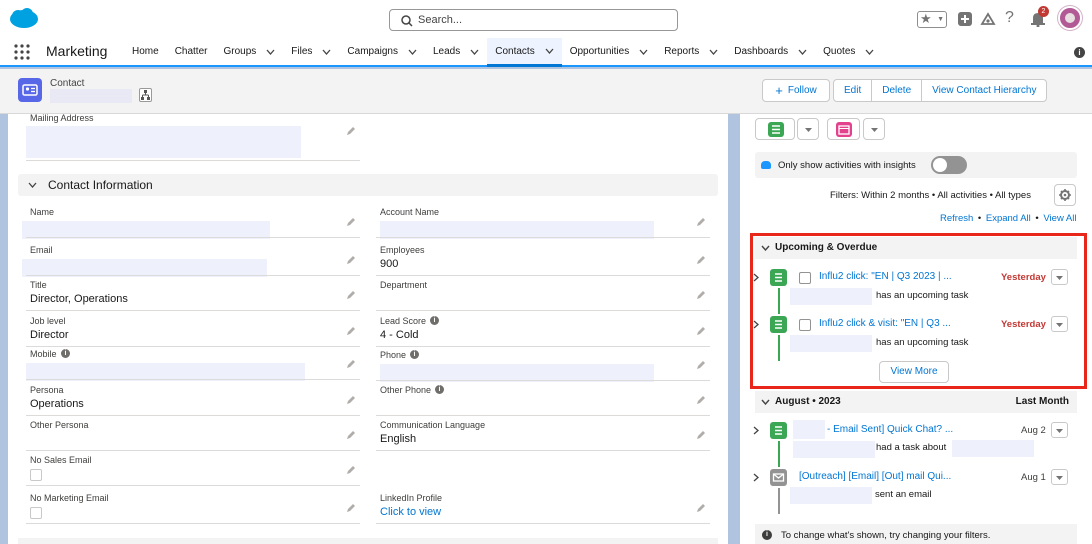  I want to click on edit-button: Edit, so click(853, 90).